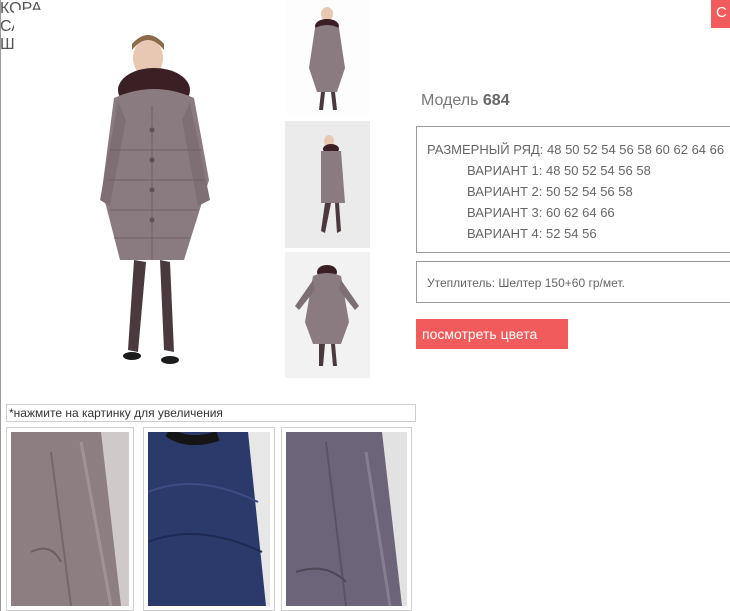 This screenshot has width=730, height=611. I want to click on color-swatch-sapfir, so click(209, 519).